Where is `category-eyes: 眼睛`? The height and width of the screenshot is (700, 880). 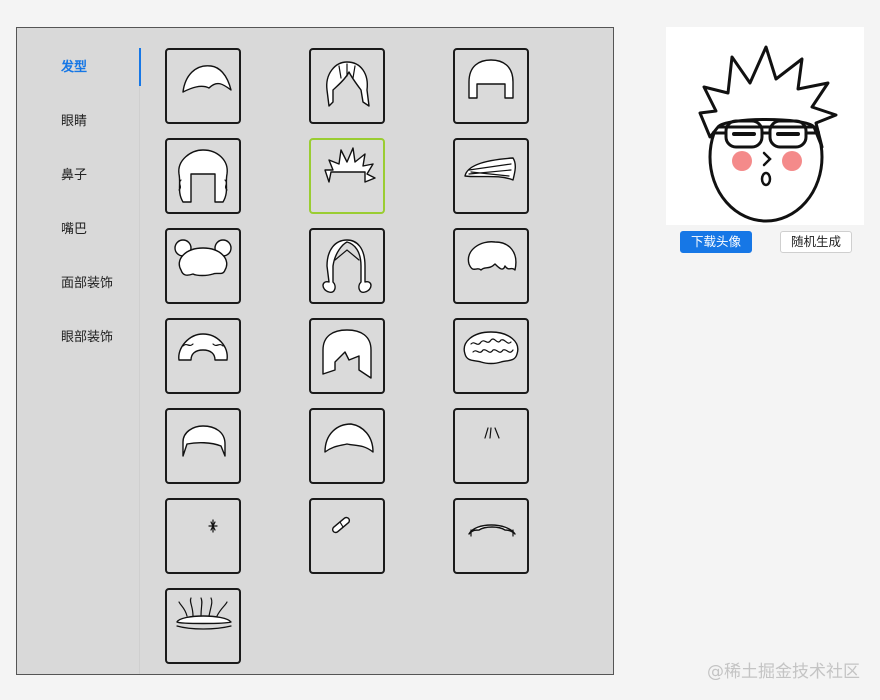 category-eyes: 眼睛 is located at coordinates (74, 122).